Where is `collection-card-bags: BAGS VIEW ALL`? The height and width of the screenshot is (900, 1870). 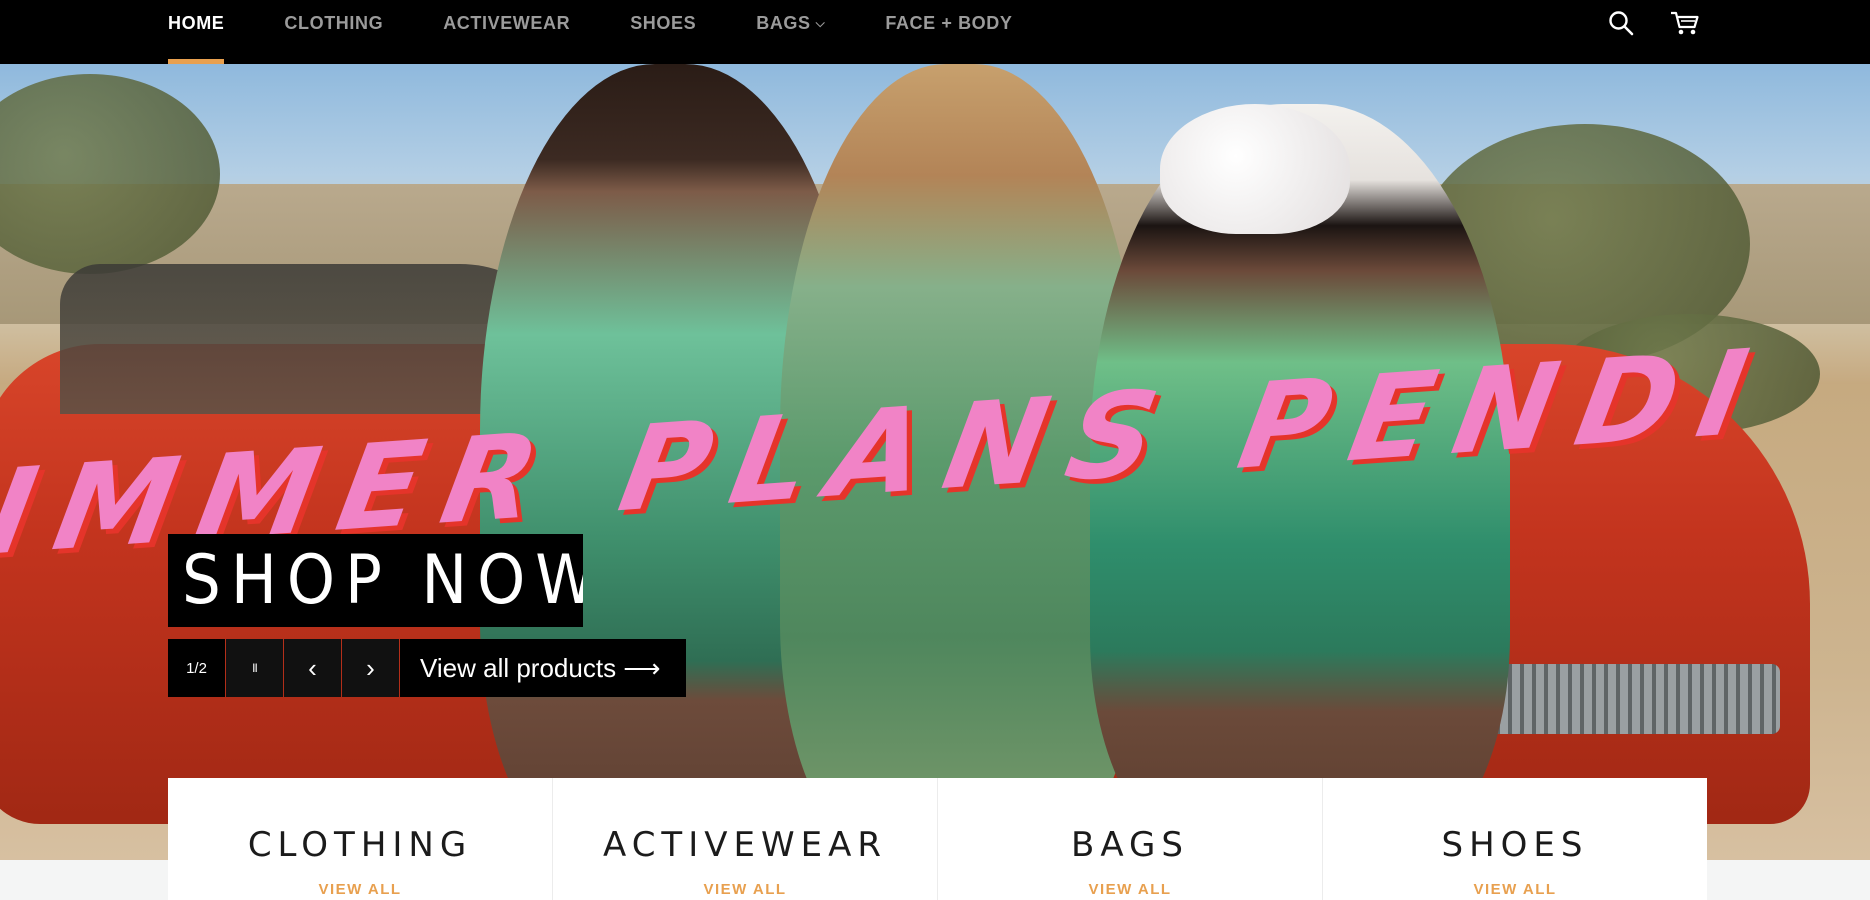 collection-card-bags: BAGS VIEW ALL is located at coordinates (1130, 839).